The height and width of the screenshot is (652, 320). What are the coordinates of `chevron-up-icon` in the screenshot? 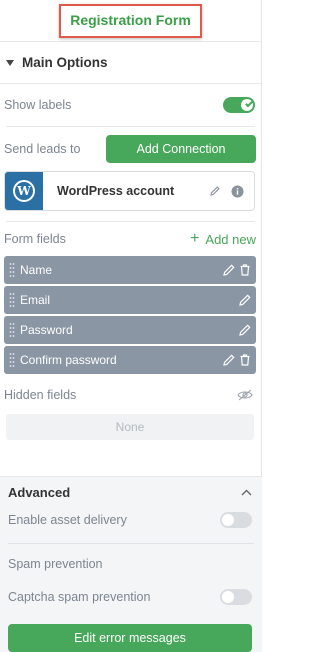 It's located at (246, 492).